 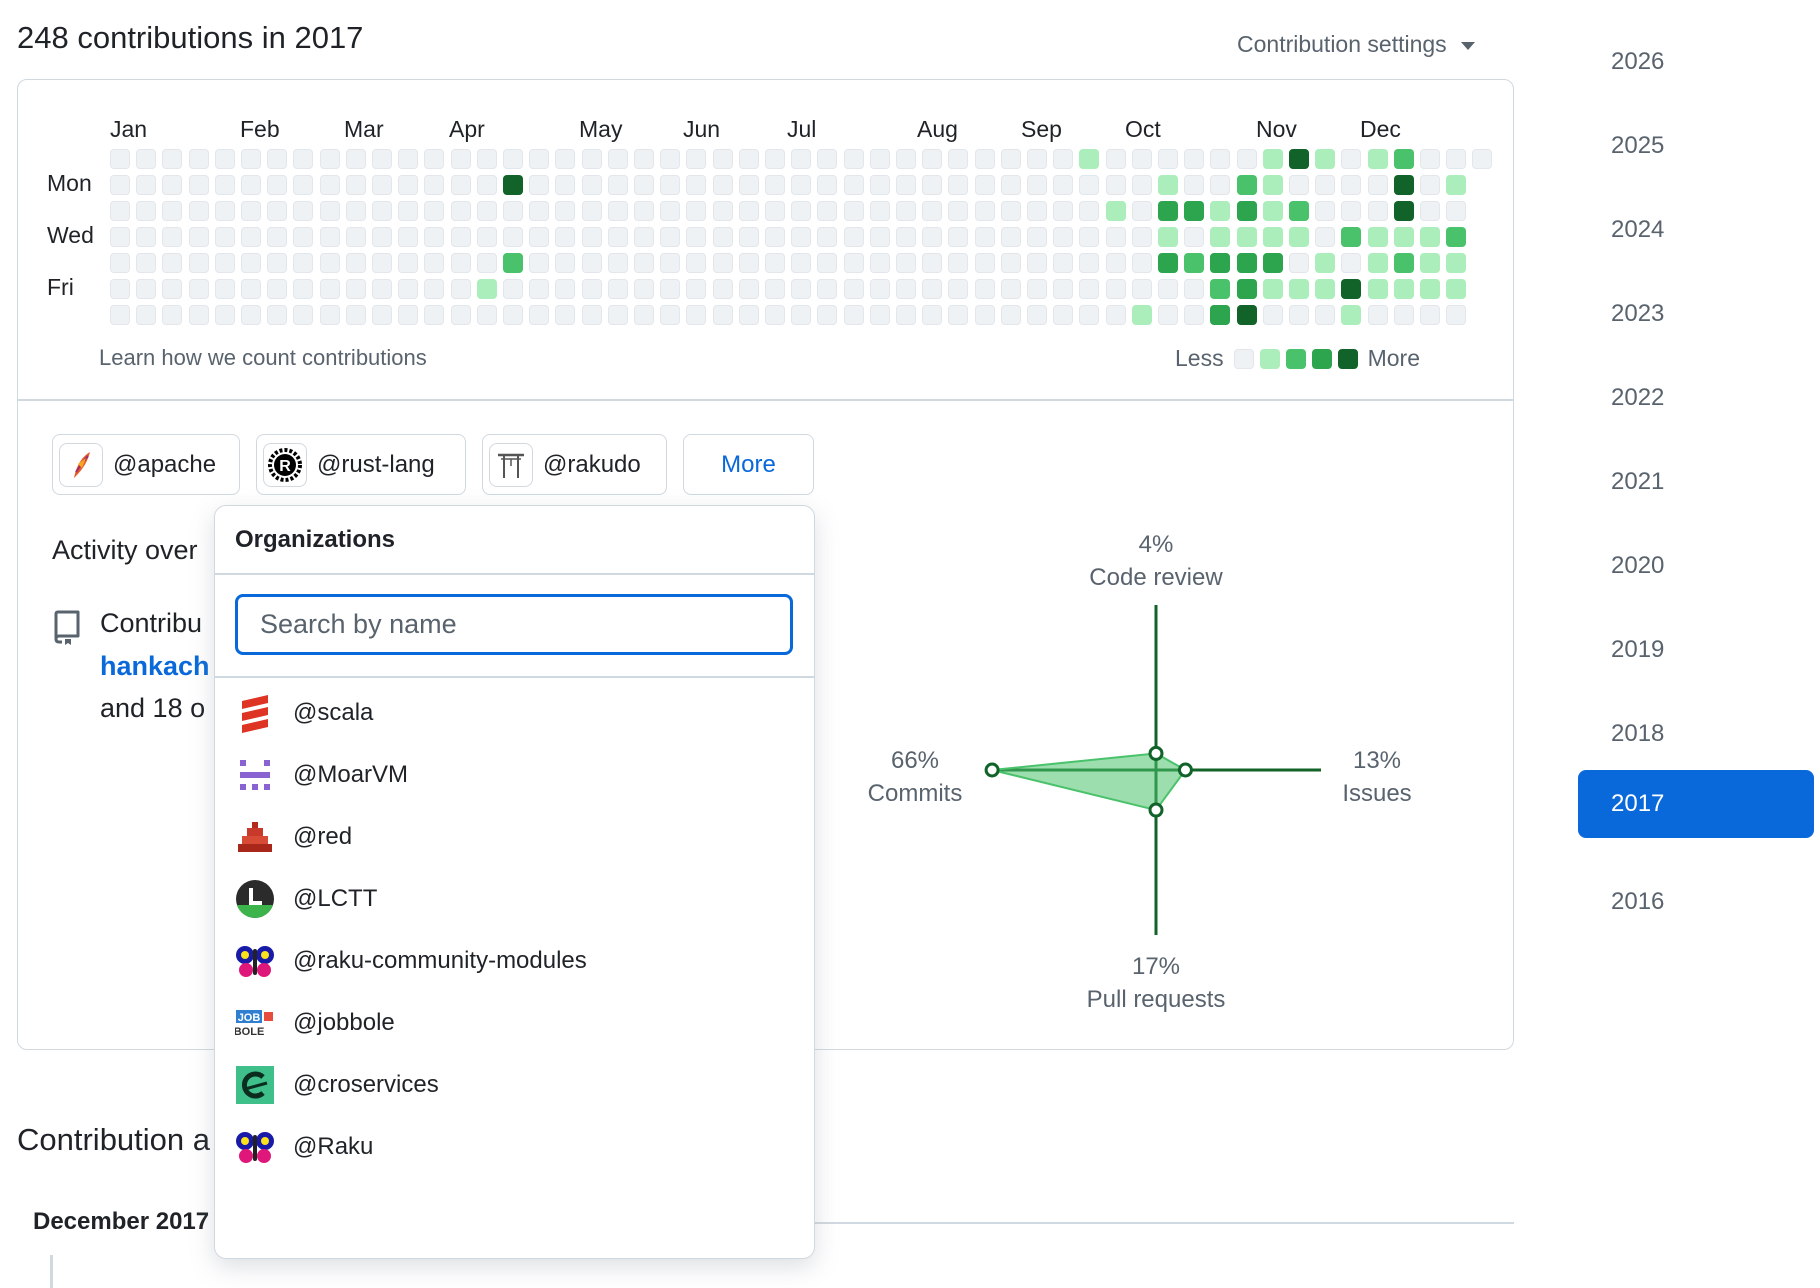 I want to click on scala-logo-icon, so click(x=255, y=713).